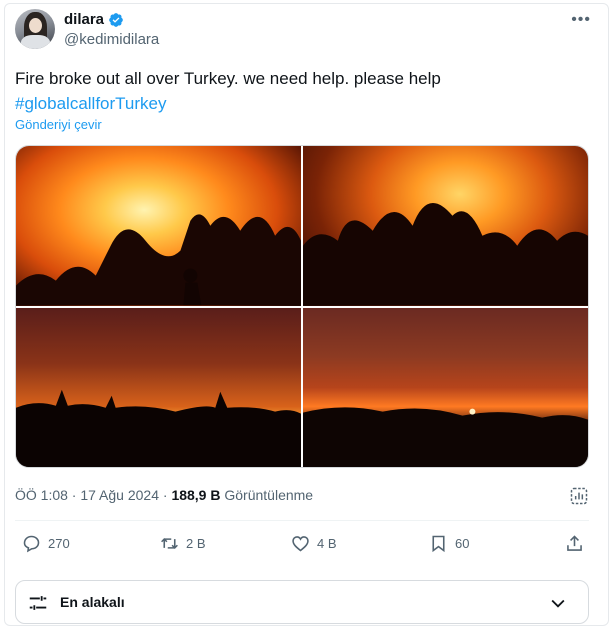 The image size is (614, 629). What do you see at coordinates (438, 544) in the screenshot?
I see `bookmark-icon` at bounding box center [438, 544].